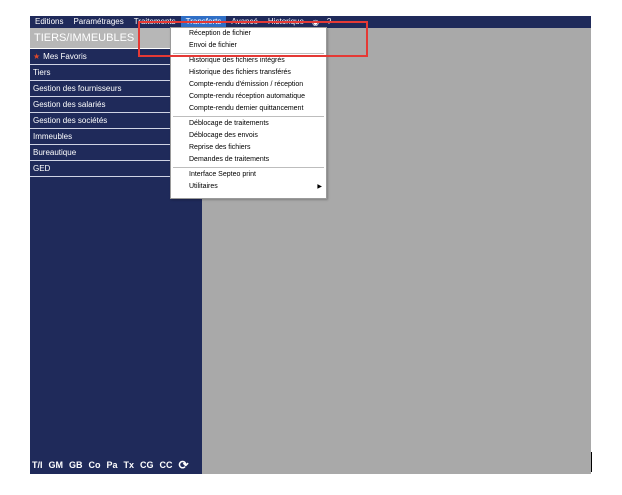  Describe the element at coordinates (248, 160) in the screenshot. I see `menu-item-demandes-traitements: Demandes de traitements` at that location.